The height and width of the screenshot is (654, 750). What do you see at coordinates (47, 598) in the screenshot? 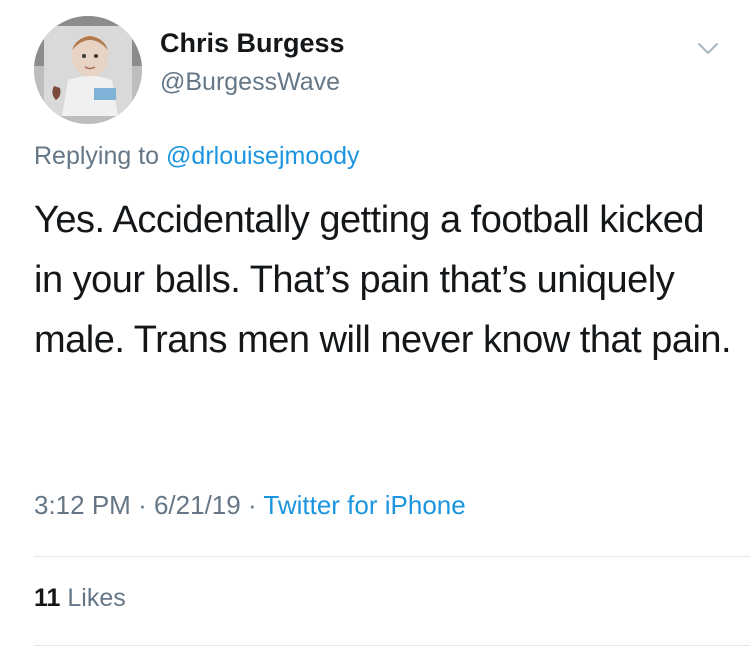
I see `likes-count: 11` at bounding box center [47, 598].